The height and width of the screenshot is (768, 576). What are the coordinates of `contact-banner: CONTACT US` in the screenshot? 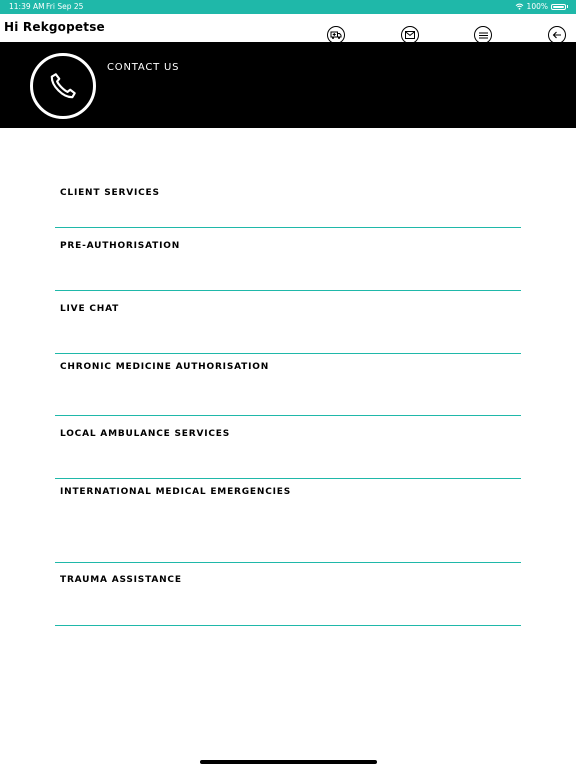 It's located at (288, 85).